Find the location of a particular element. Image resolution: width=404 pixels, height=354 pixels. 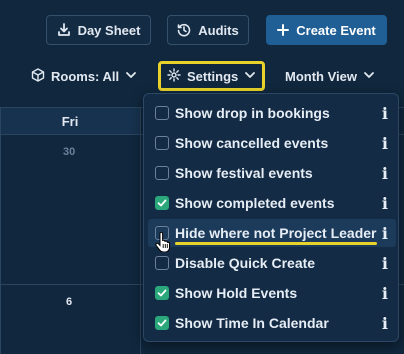

day-header-fri: Fri is located at coordinates (70, 121).